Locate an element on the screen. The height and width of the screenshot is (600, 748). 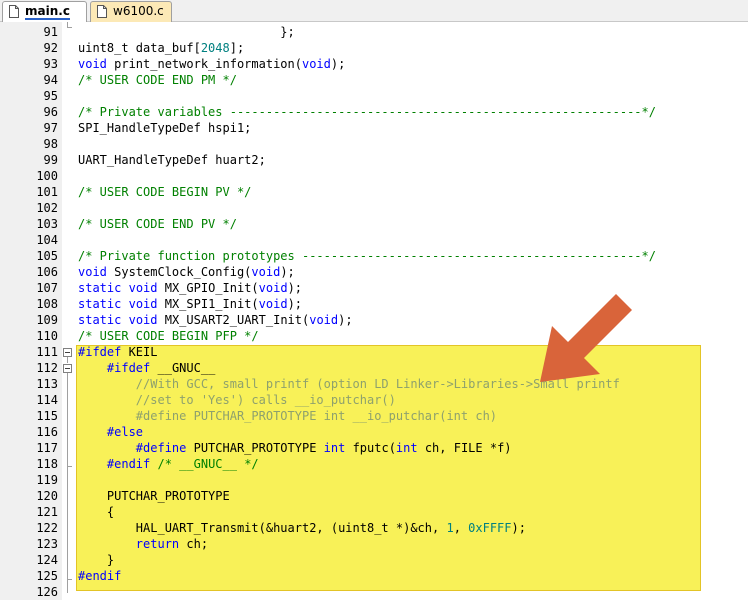
code-text: } is located at coordinates (96, 560).